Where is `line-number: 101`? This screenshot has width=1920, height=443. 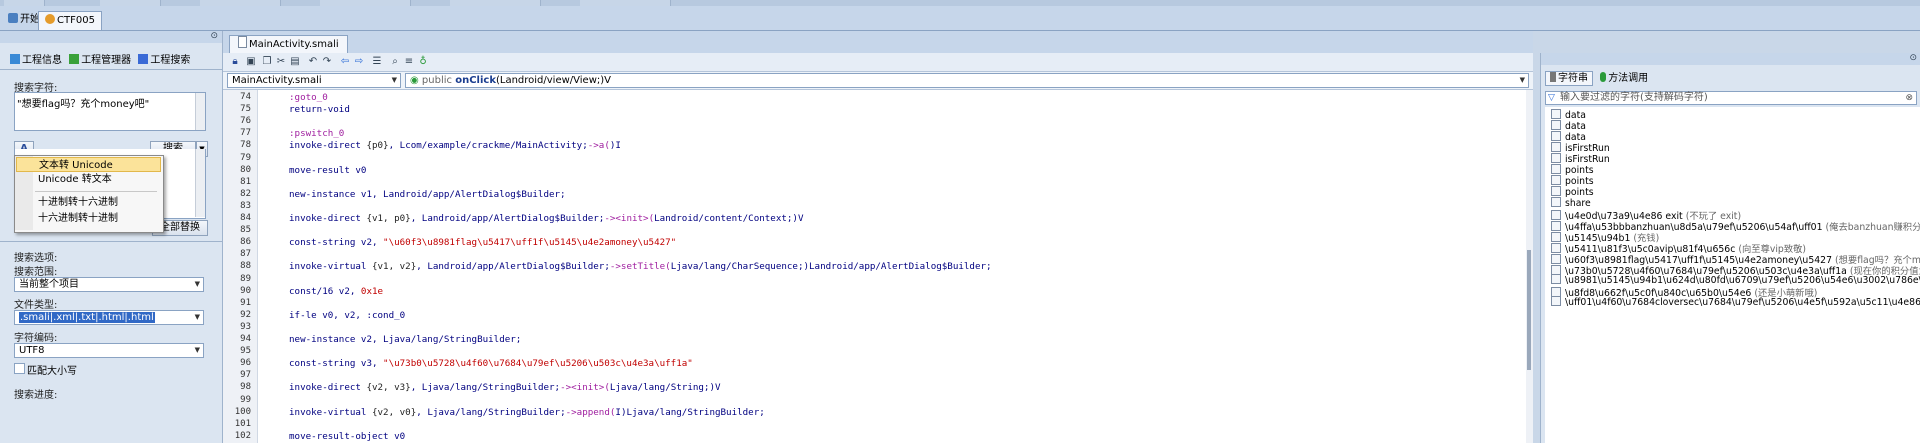 line-number: 101 is located at coordinates (242, 423).